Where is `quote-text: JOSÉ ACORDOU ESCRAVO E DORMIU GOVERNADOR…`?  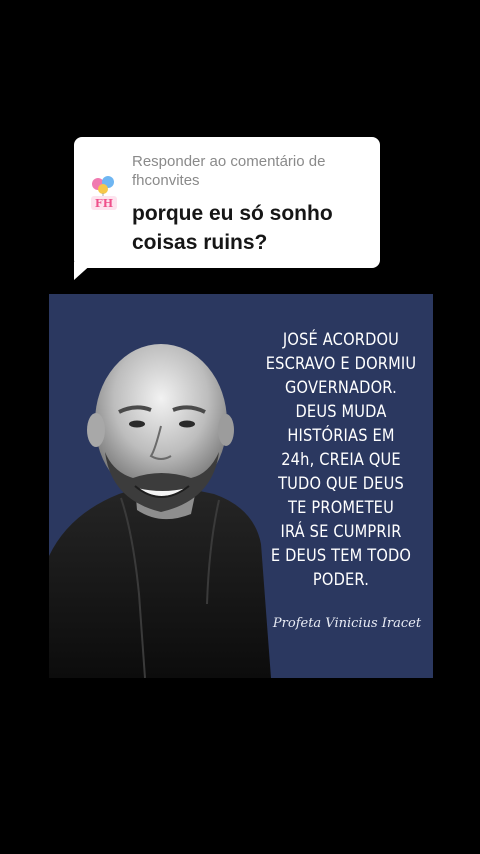 quote-text: JOSÉ ACORDOU ESCRAVO E DORMIU GOVERNADOR… is located at coordinates (341, 460).